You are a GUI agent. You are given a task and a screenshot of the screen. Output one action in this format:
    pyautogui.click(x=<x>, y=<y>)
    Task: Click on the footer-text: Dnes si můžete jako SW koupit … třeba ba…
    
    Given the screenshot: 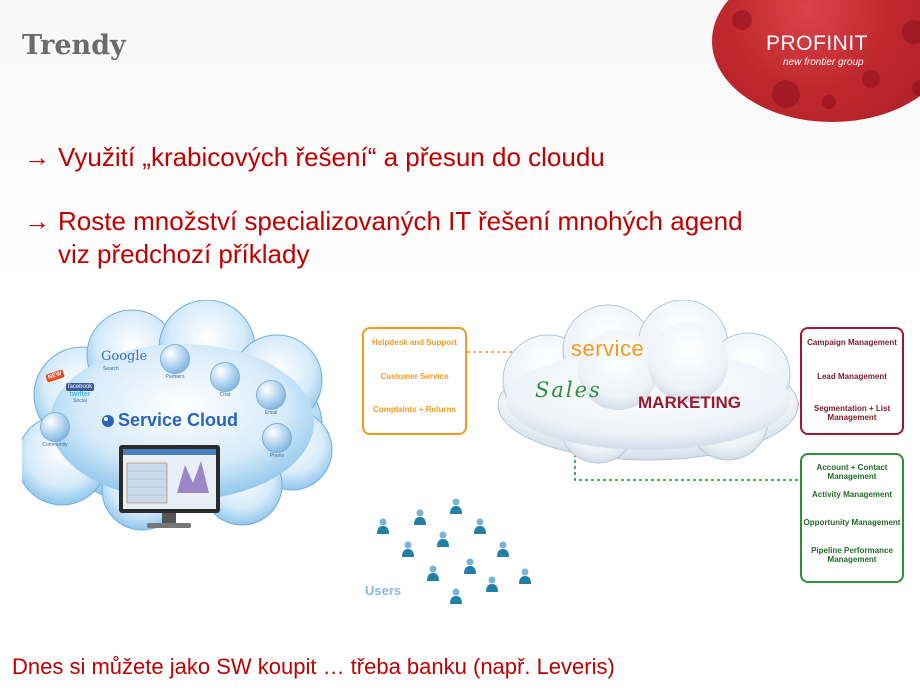 What is the action you would take?
    pyautogui.click(x=313, y=666)
    